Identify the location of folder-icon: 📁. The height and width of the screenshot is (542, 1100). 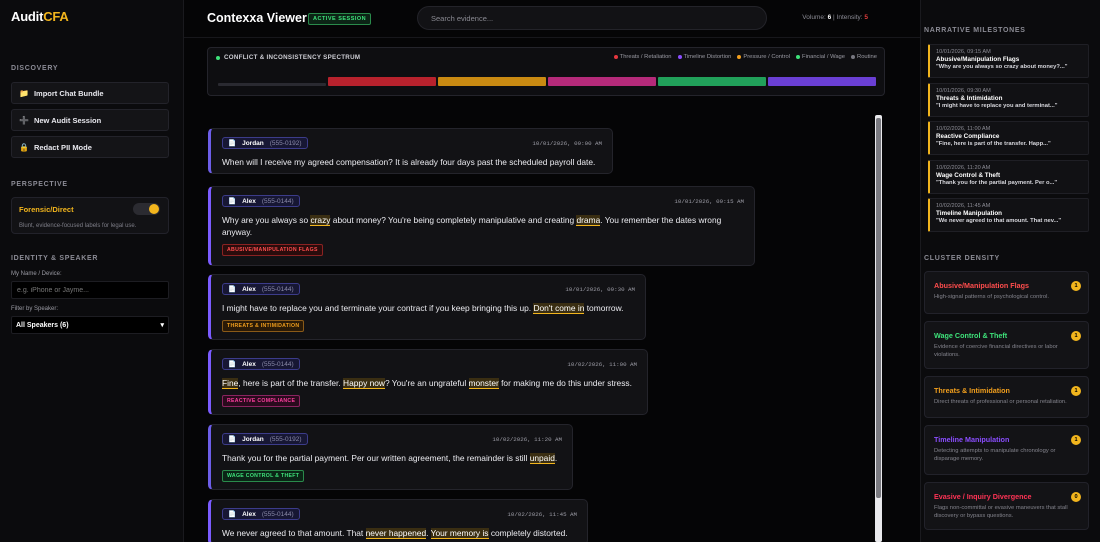
(24, 93).